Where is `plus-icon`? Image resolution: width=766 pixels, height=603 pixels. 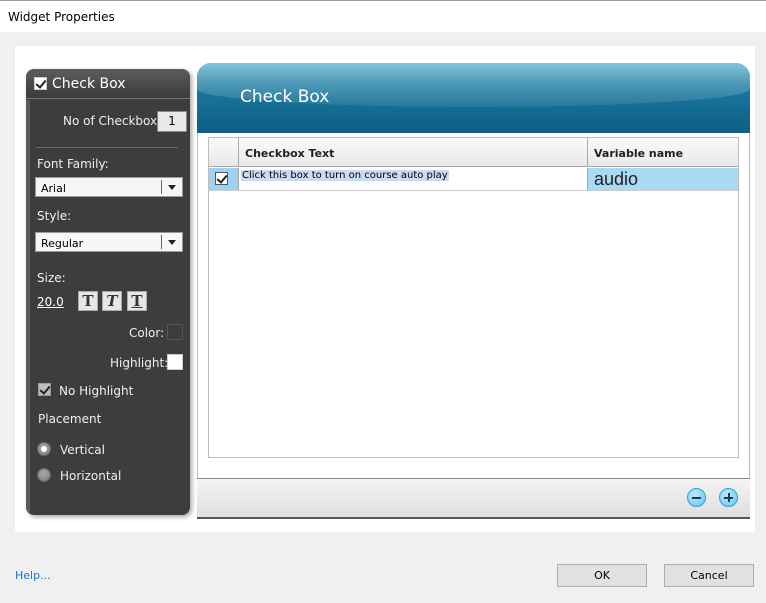
plus-icon is located at coordinates (728, 497).